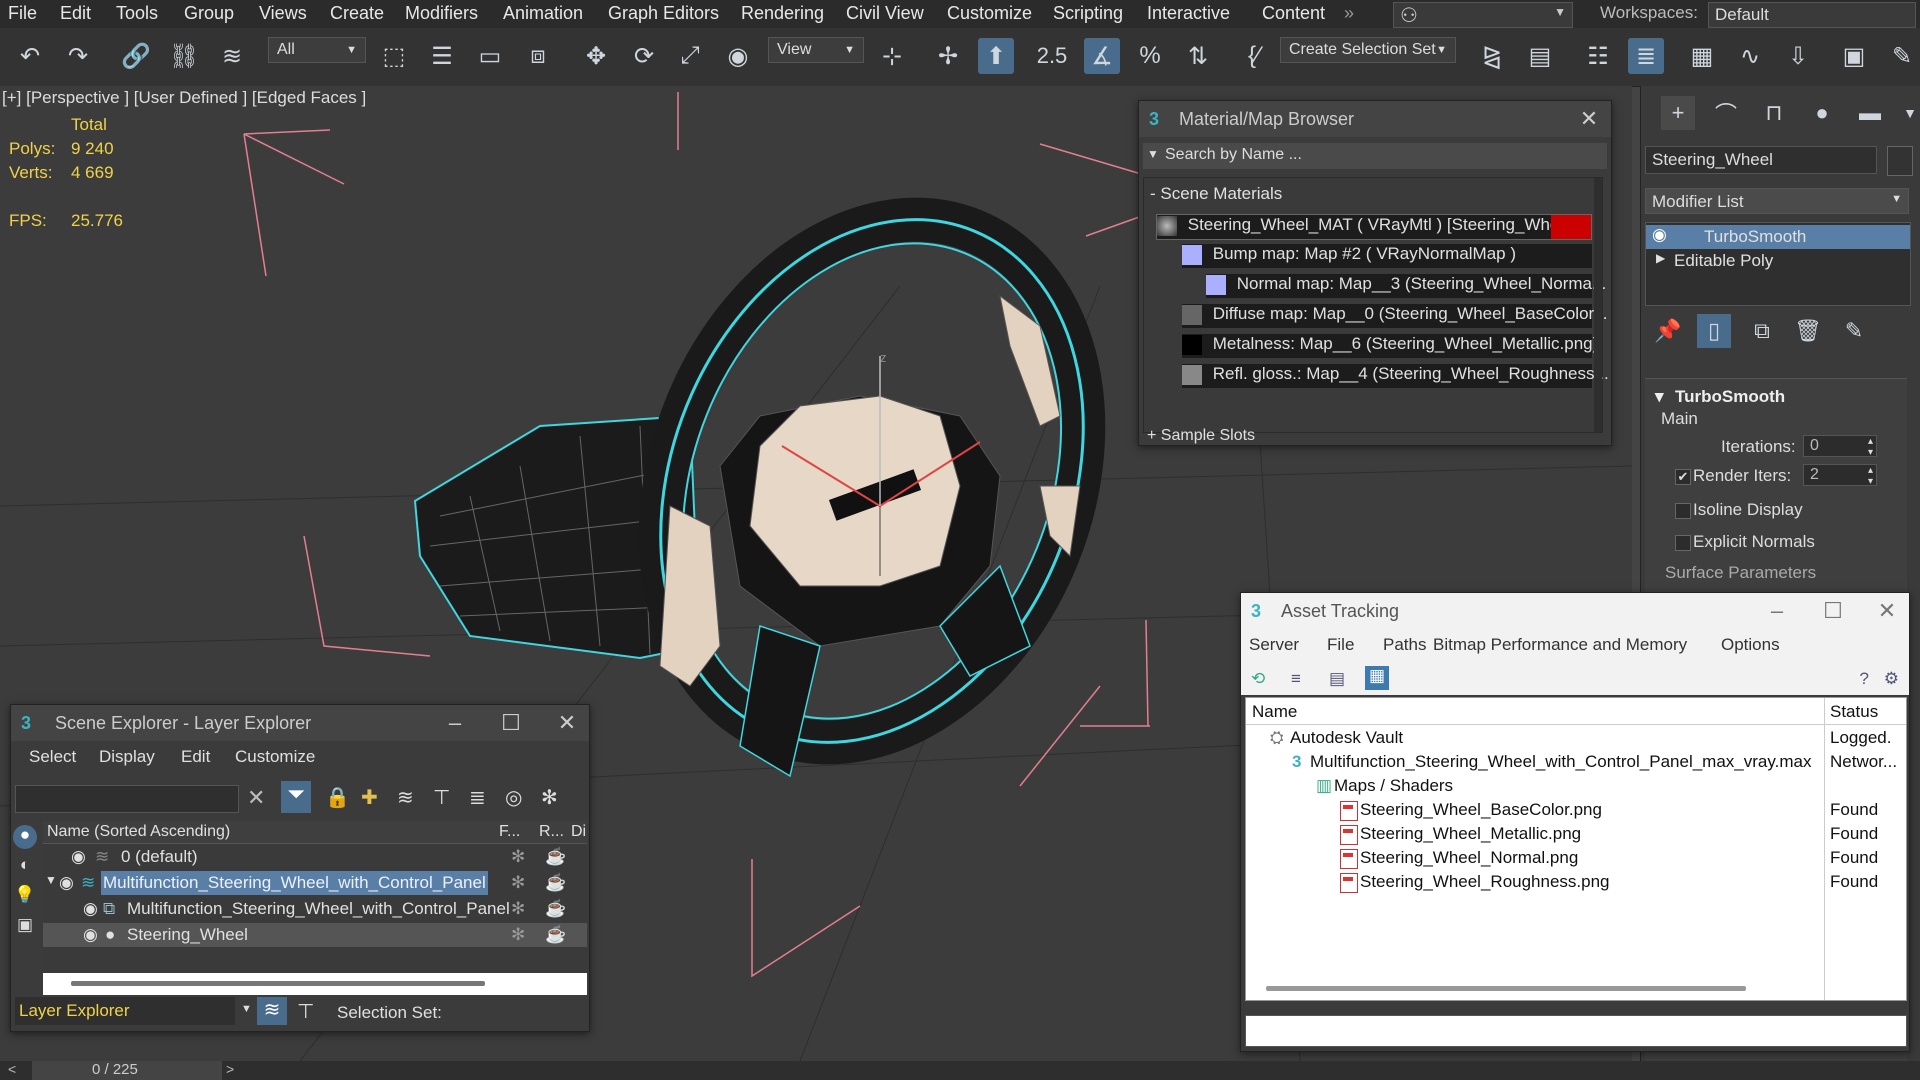 This screenshot has height=1080, width=1920. What do you see at coordinates (357, 13) in the screenshot?
I see `menu-create: Create` at bounding box center [357, 13].